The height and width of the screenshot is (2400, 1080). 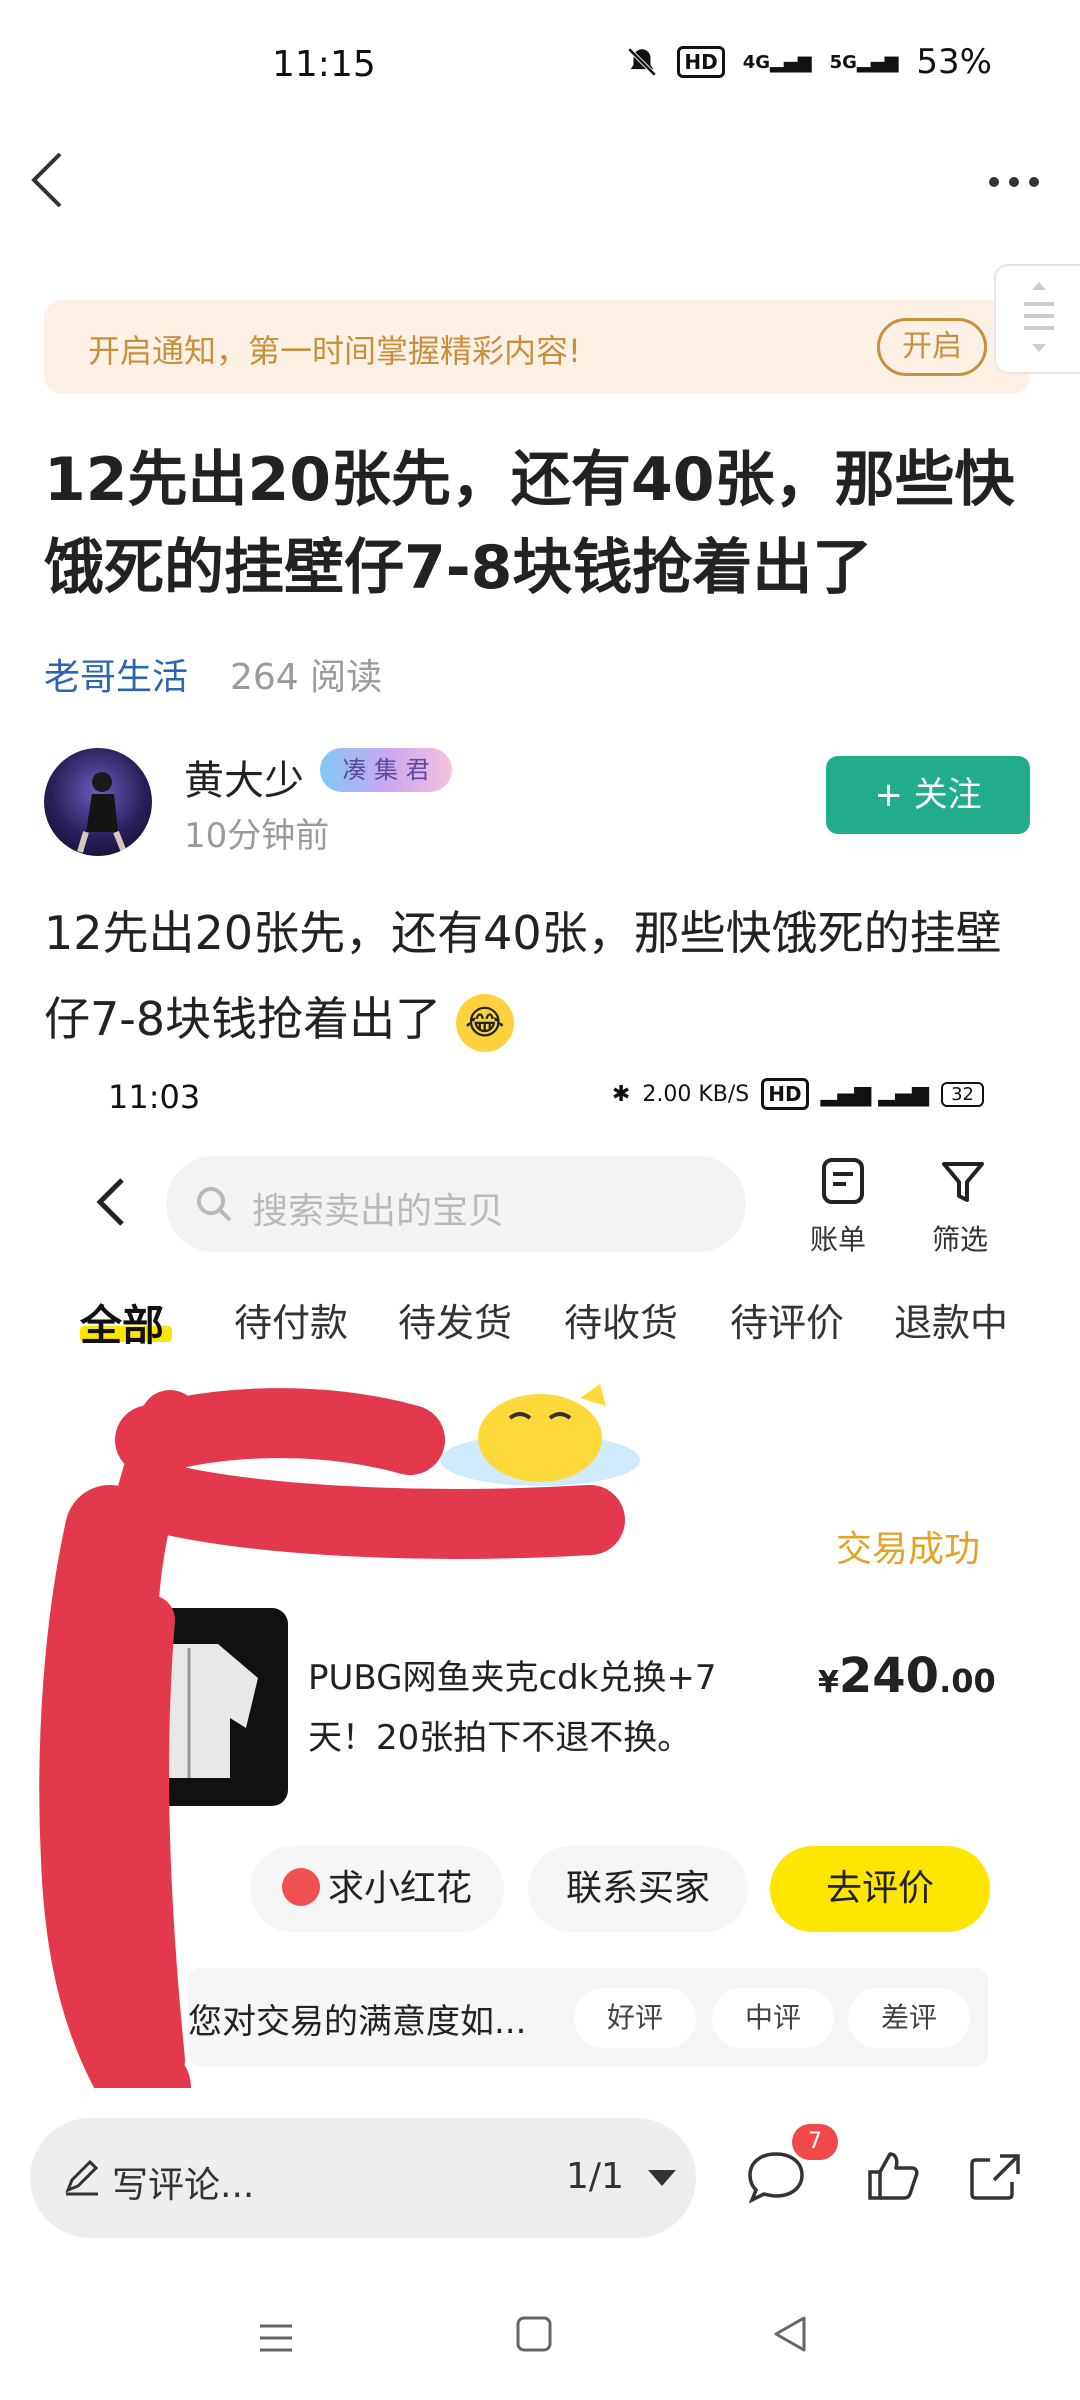 I want to click on page-indicator: 1/1, so click(x=595, y=2176).